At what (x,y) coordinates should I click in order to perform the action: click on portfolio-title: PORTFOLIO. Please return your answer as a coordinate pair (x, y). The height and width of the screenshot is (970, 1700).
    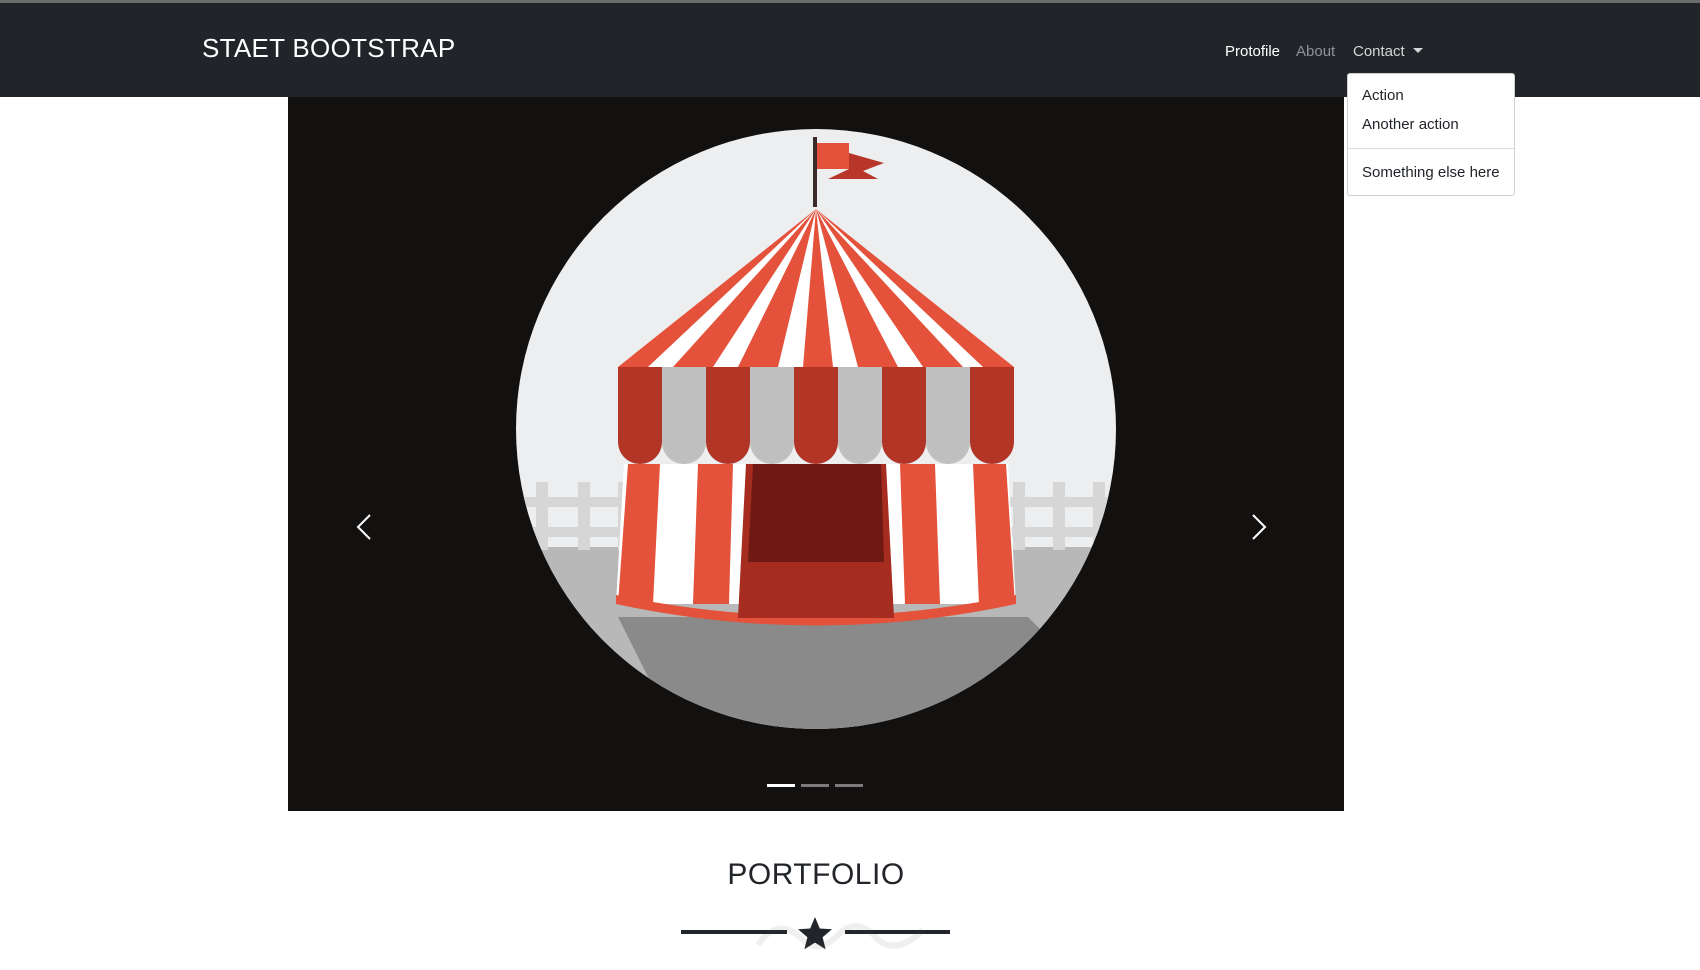
    Looking at the image, I should click on (816, 874).